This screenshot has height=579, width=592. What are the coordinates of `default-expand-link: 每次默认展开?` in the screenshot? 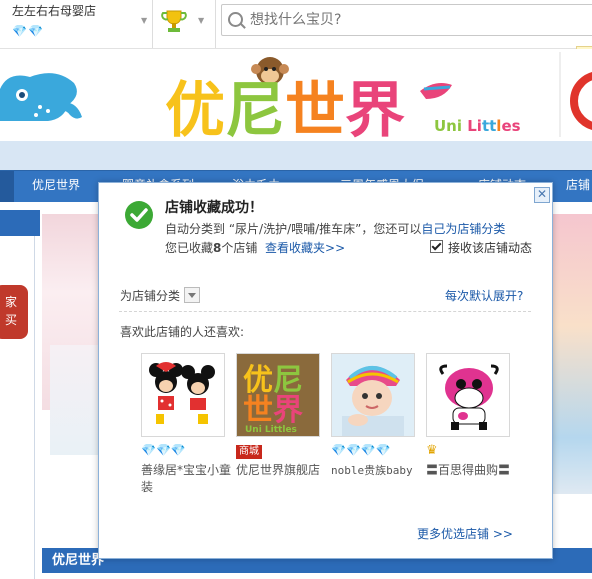 It's located at (484, 295).